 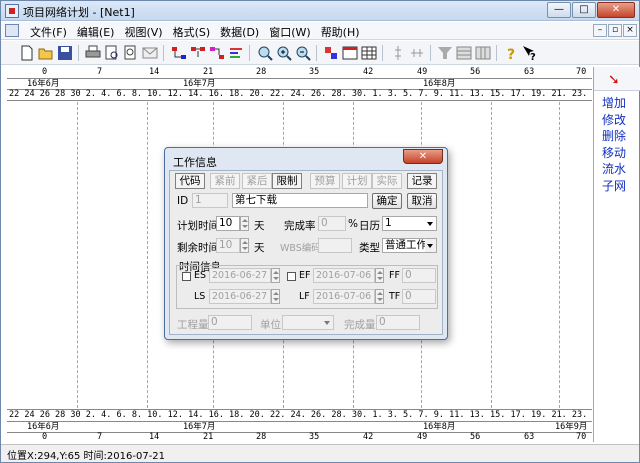 I want to click on tab-constraint: 限制, so click(x=287, y=181).